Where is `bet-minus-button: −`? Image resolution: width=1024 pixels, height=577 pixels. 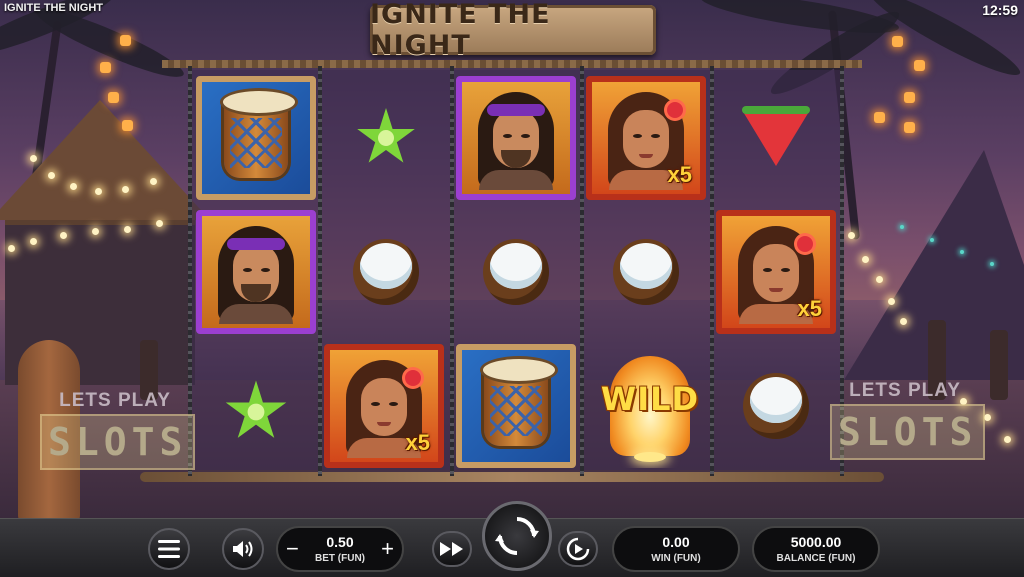 bet-minus-button: − is located at coordinates (292, 549).